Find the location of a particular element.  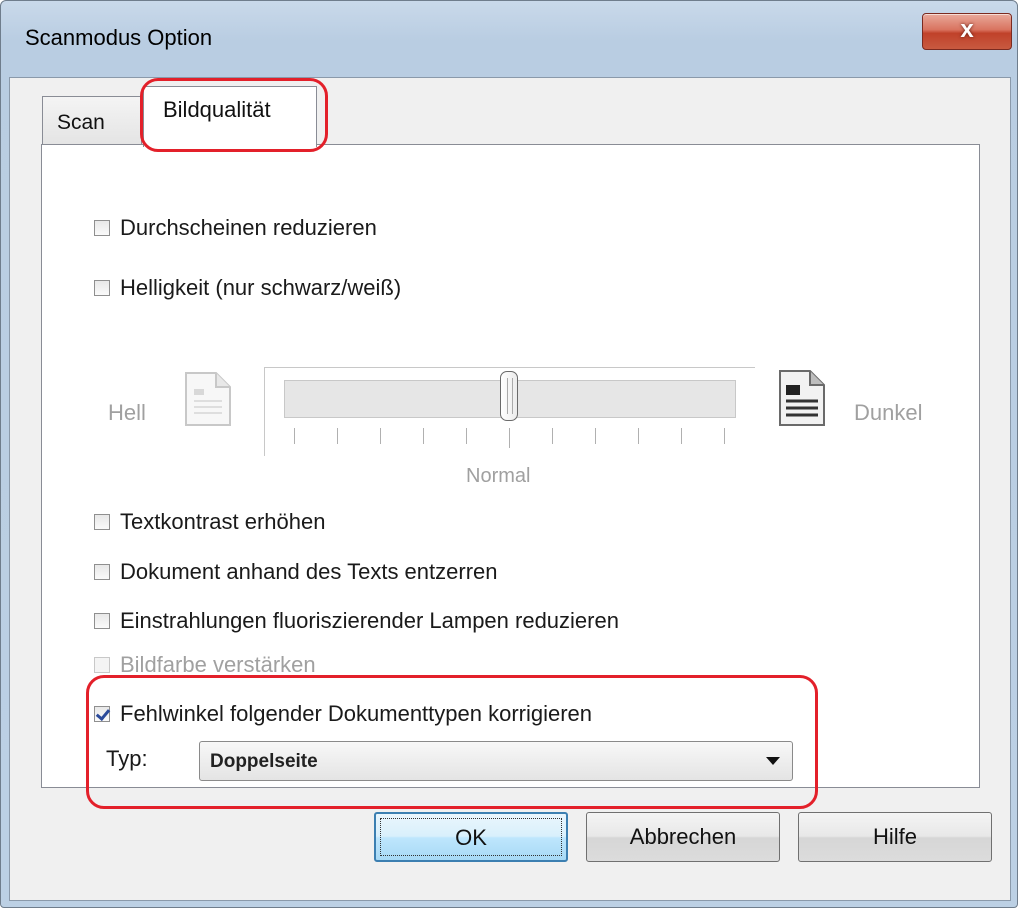

help-button-label: Hilfe is located at coordinates (894, 836).